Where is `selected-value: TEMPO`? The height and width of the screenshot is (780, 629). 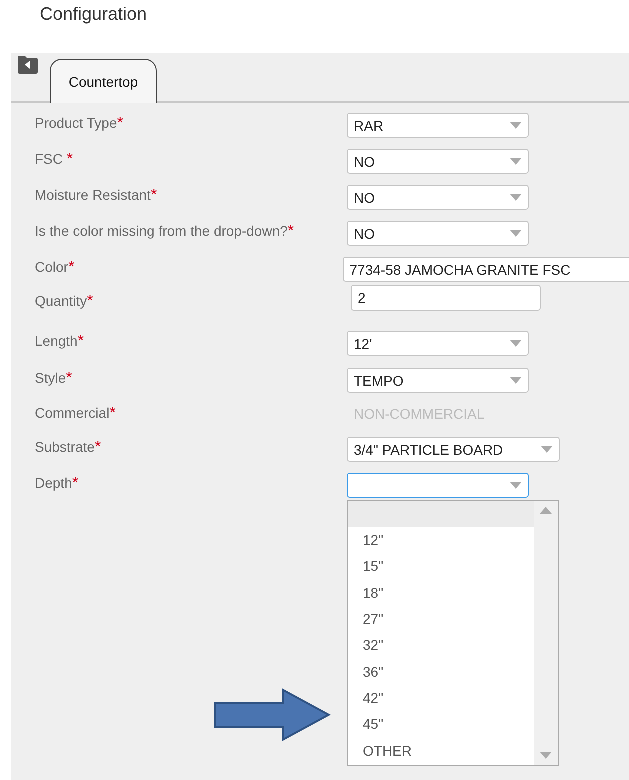
selected-value: TEMPO is located at coordinates (379, 380).